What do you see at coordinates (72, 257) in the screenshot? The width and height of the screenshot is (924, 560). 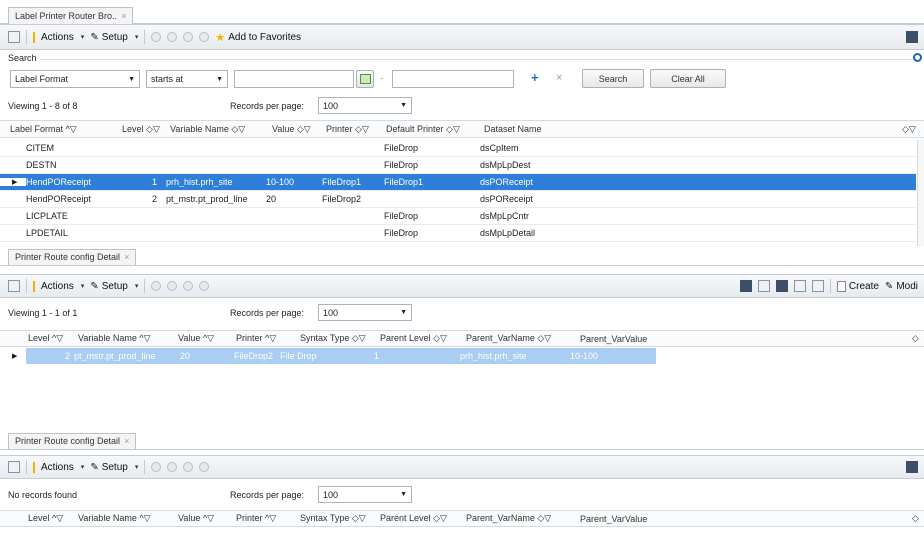 I see `tab-printer-route-detail: Printer Route config Detail ×` at bounding box center [72, 257].